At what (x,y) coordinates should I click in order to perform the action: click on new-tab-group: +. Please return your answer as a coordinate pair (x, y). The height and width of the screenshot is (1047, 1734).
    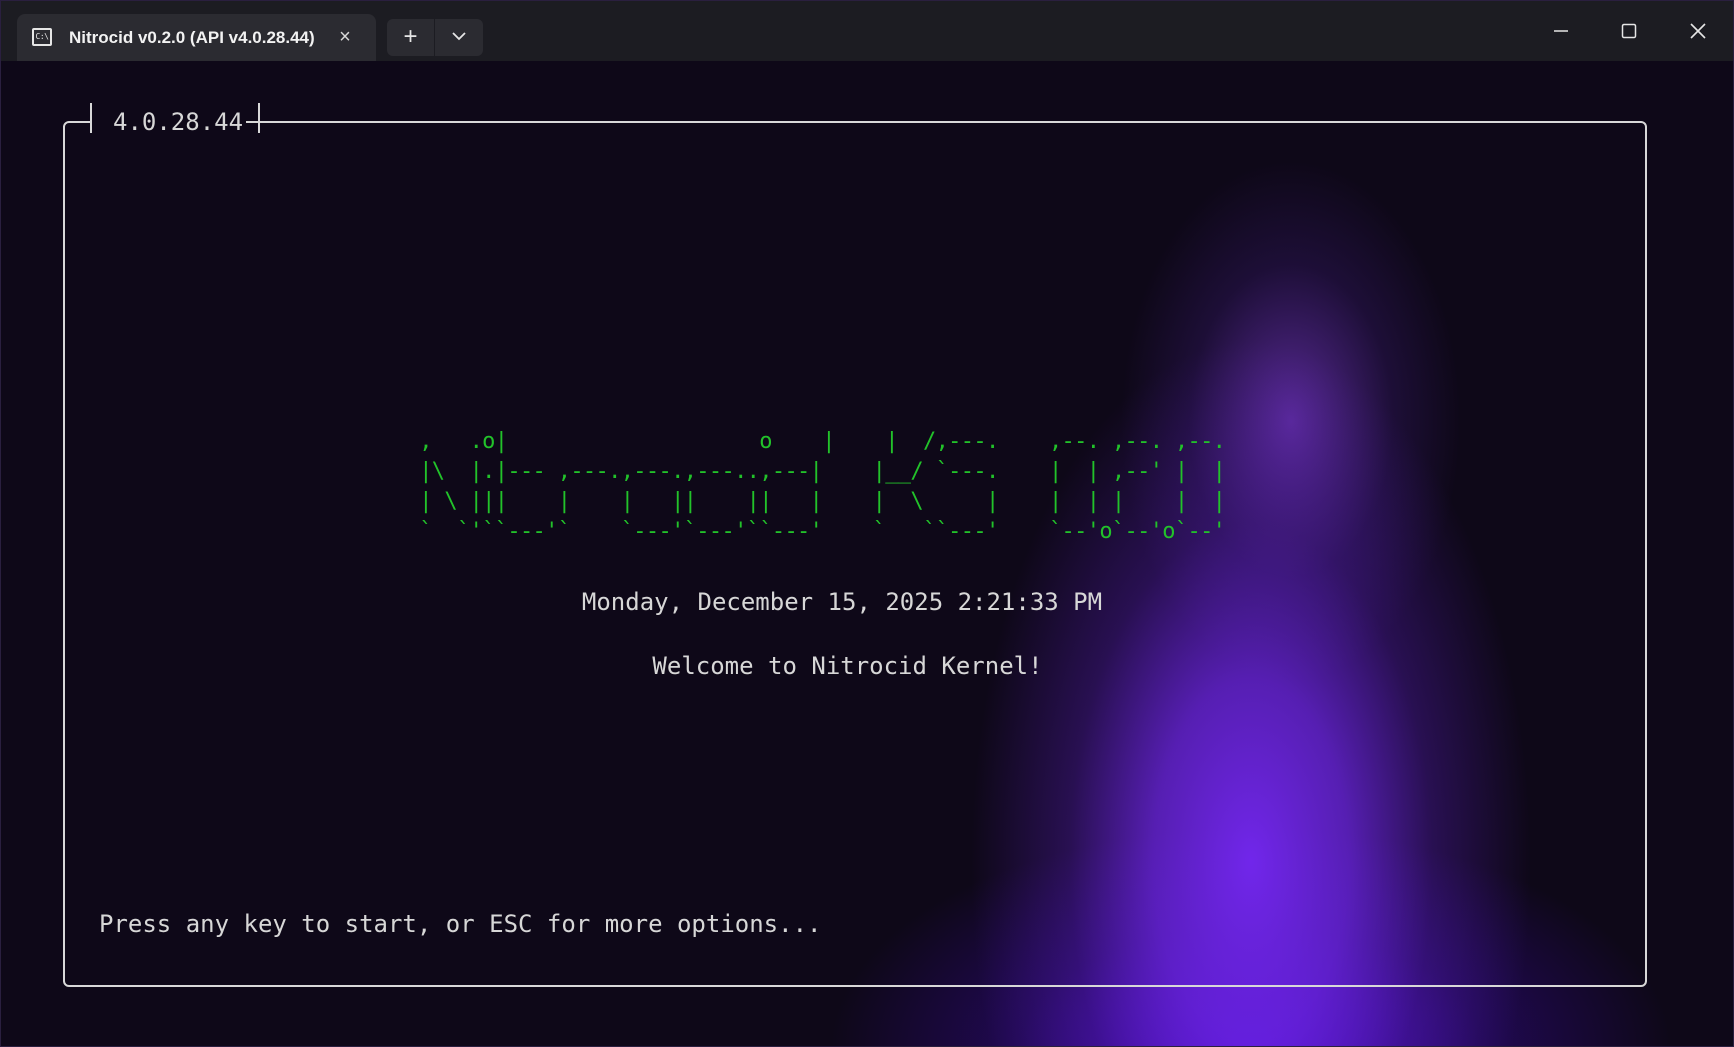
    Looking at the image, I should click on (435, 37).